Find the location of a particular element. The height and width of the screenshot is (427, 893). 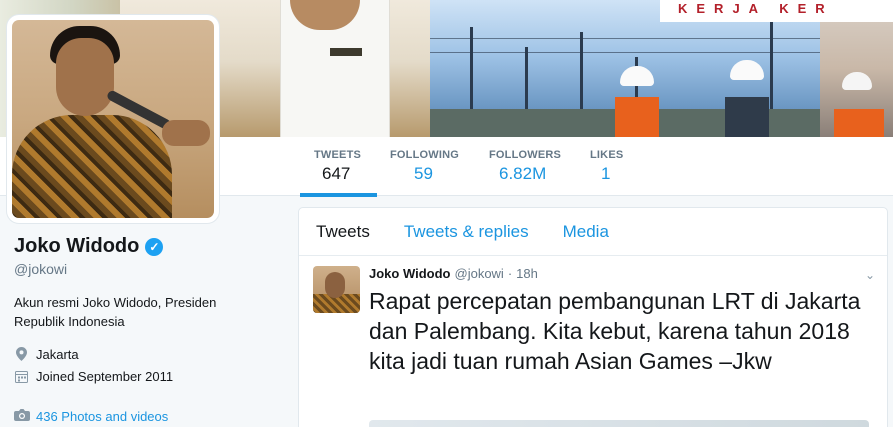

tweet-author-handle: @jokowi is located at coordinates (479, 273).